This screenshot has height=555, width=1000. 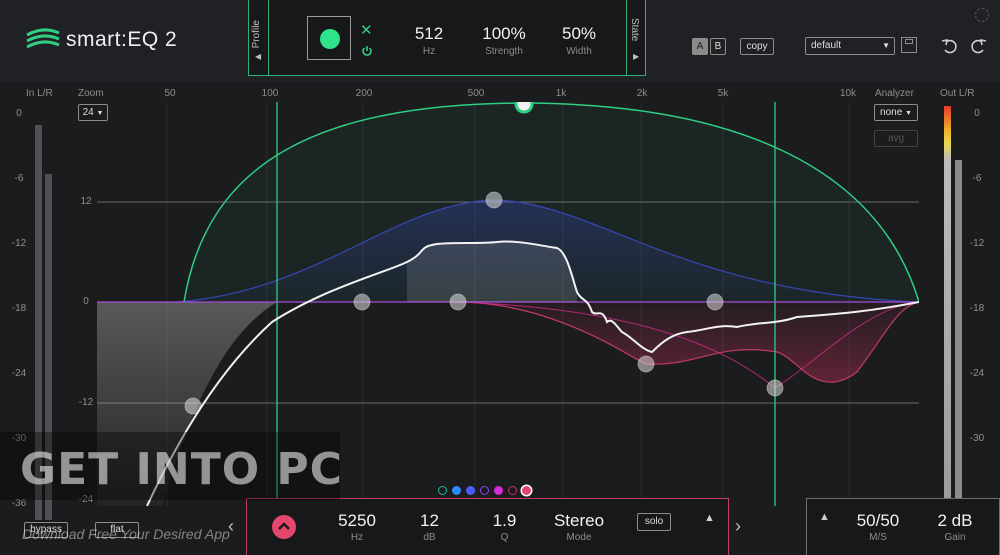 I want to click on output-gain-value: 2 dB, so click(x=955, y=521).